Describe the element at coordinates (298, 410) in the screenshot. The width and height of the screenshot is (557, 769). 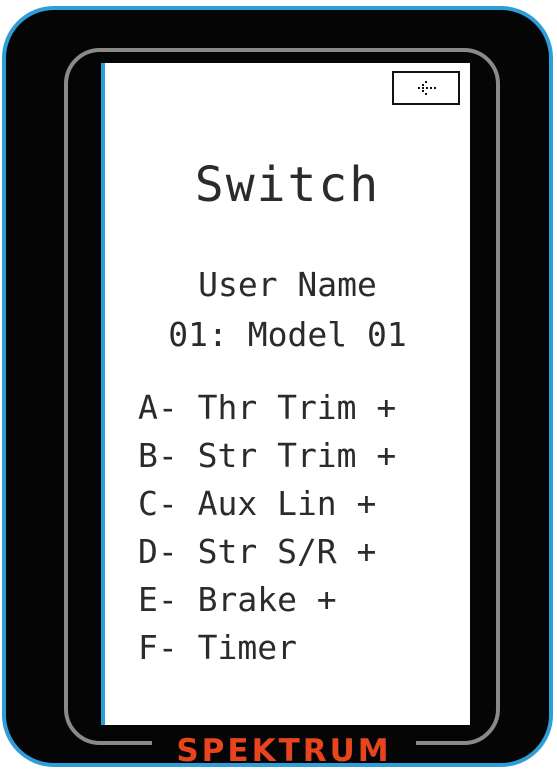
I see `switch-item-a: A- Thr Trim +` at that location.